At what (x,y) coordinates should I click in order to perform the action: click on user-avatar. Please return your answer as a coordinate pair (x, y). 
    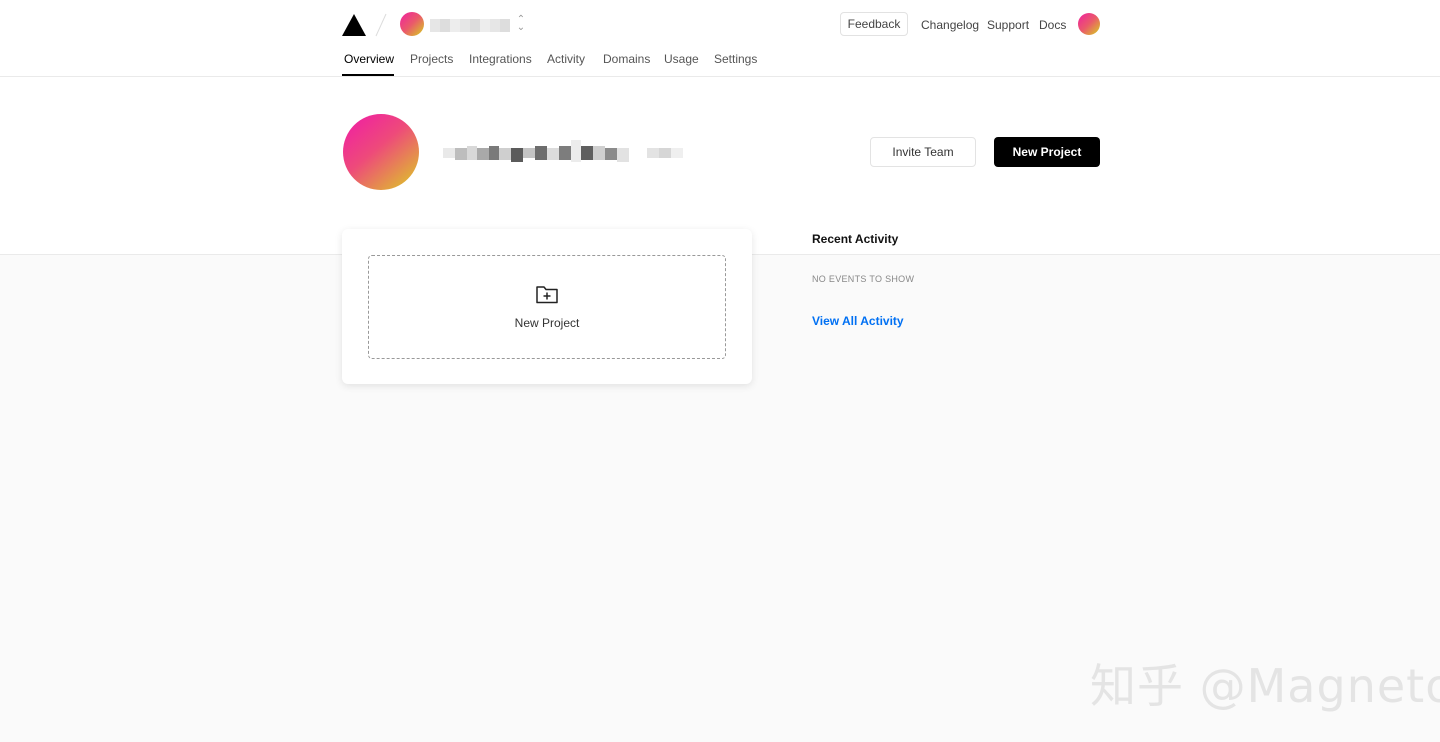
    Looking at the image, I should click on (1089, 24).